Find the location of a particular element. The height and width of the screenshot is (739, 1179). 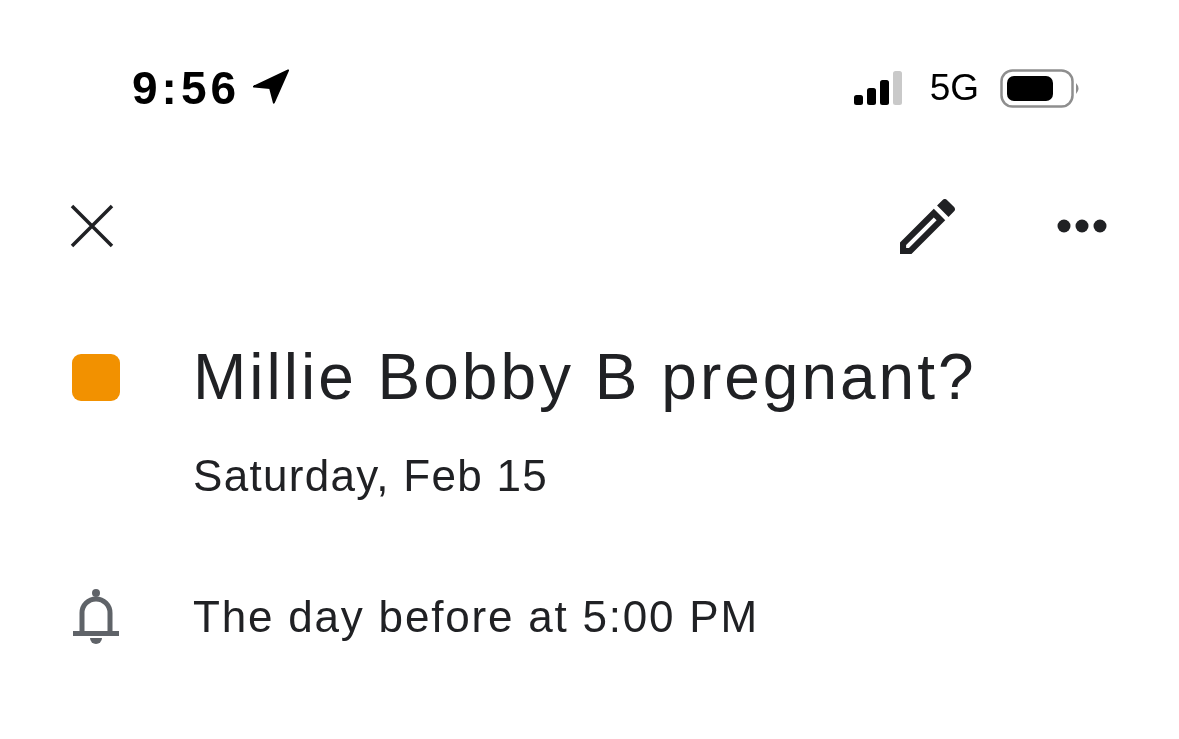

event-title: Millie Bobby B pregnant? is located at coordinates (585, 377).